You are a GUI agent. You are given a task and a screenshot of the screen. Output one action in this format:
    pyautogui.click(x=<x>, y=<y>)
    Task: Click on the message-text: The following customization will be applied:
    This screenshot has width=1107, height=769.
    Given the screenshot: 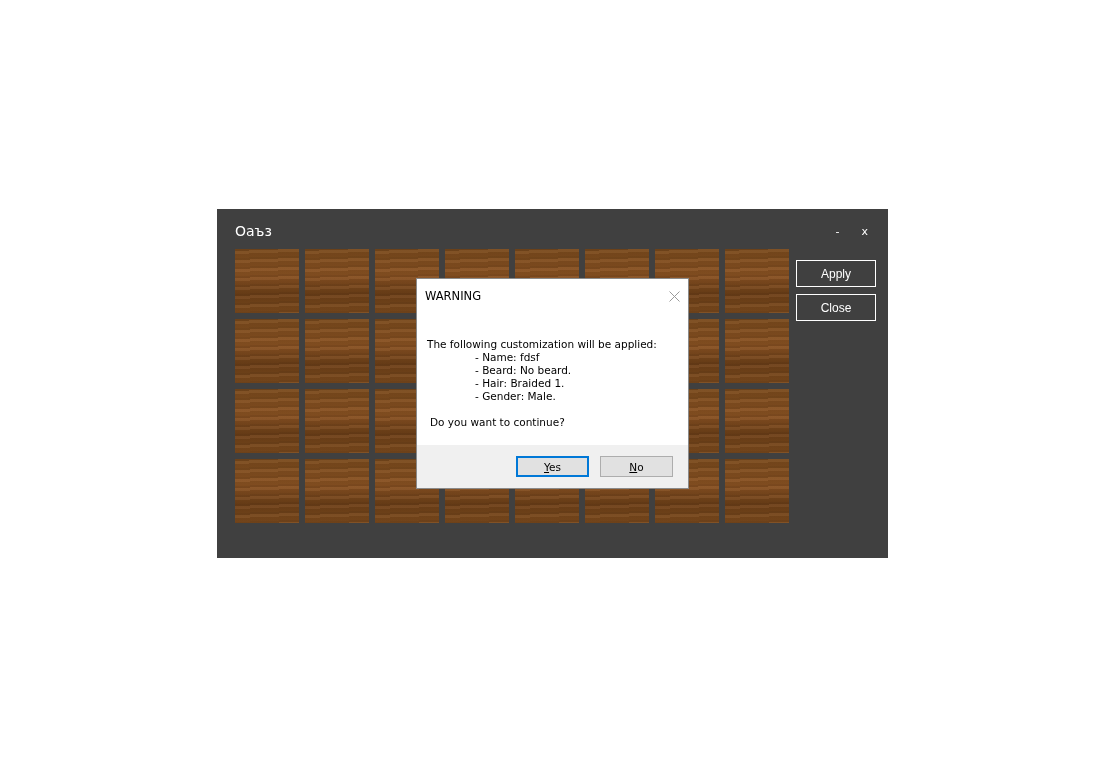 What is the action you would take?
    pyautogui.click(x=542, y=344)
    